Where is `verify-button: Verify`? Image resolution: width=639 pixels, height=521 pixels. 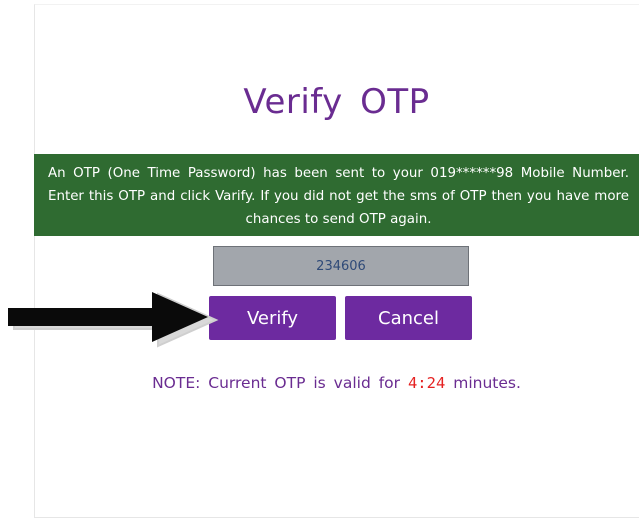
verify-button: Verify is located at coordinates (272, 318).